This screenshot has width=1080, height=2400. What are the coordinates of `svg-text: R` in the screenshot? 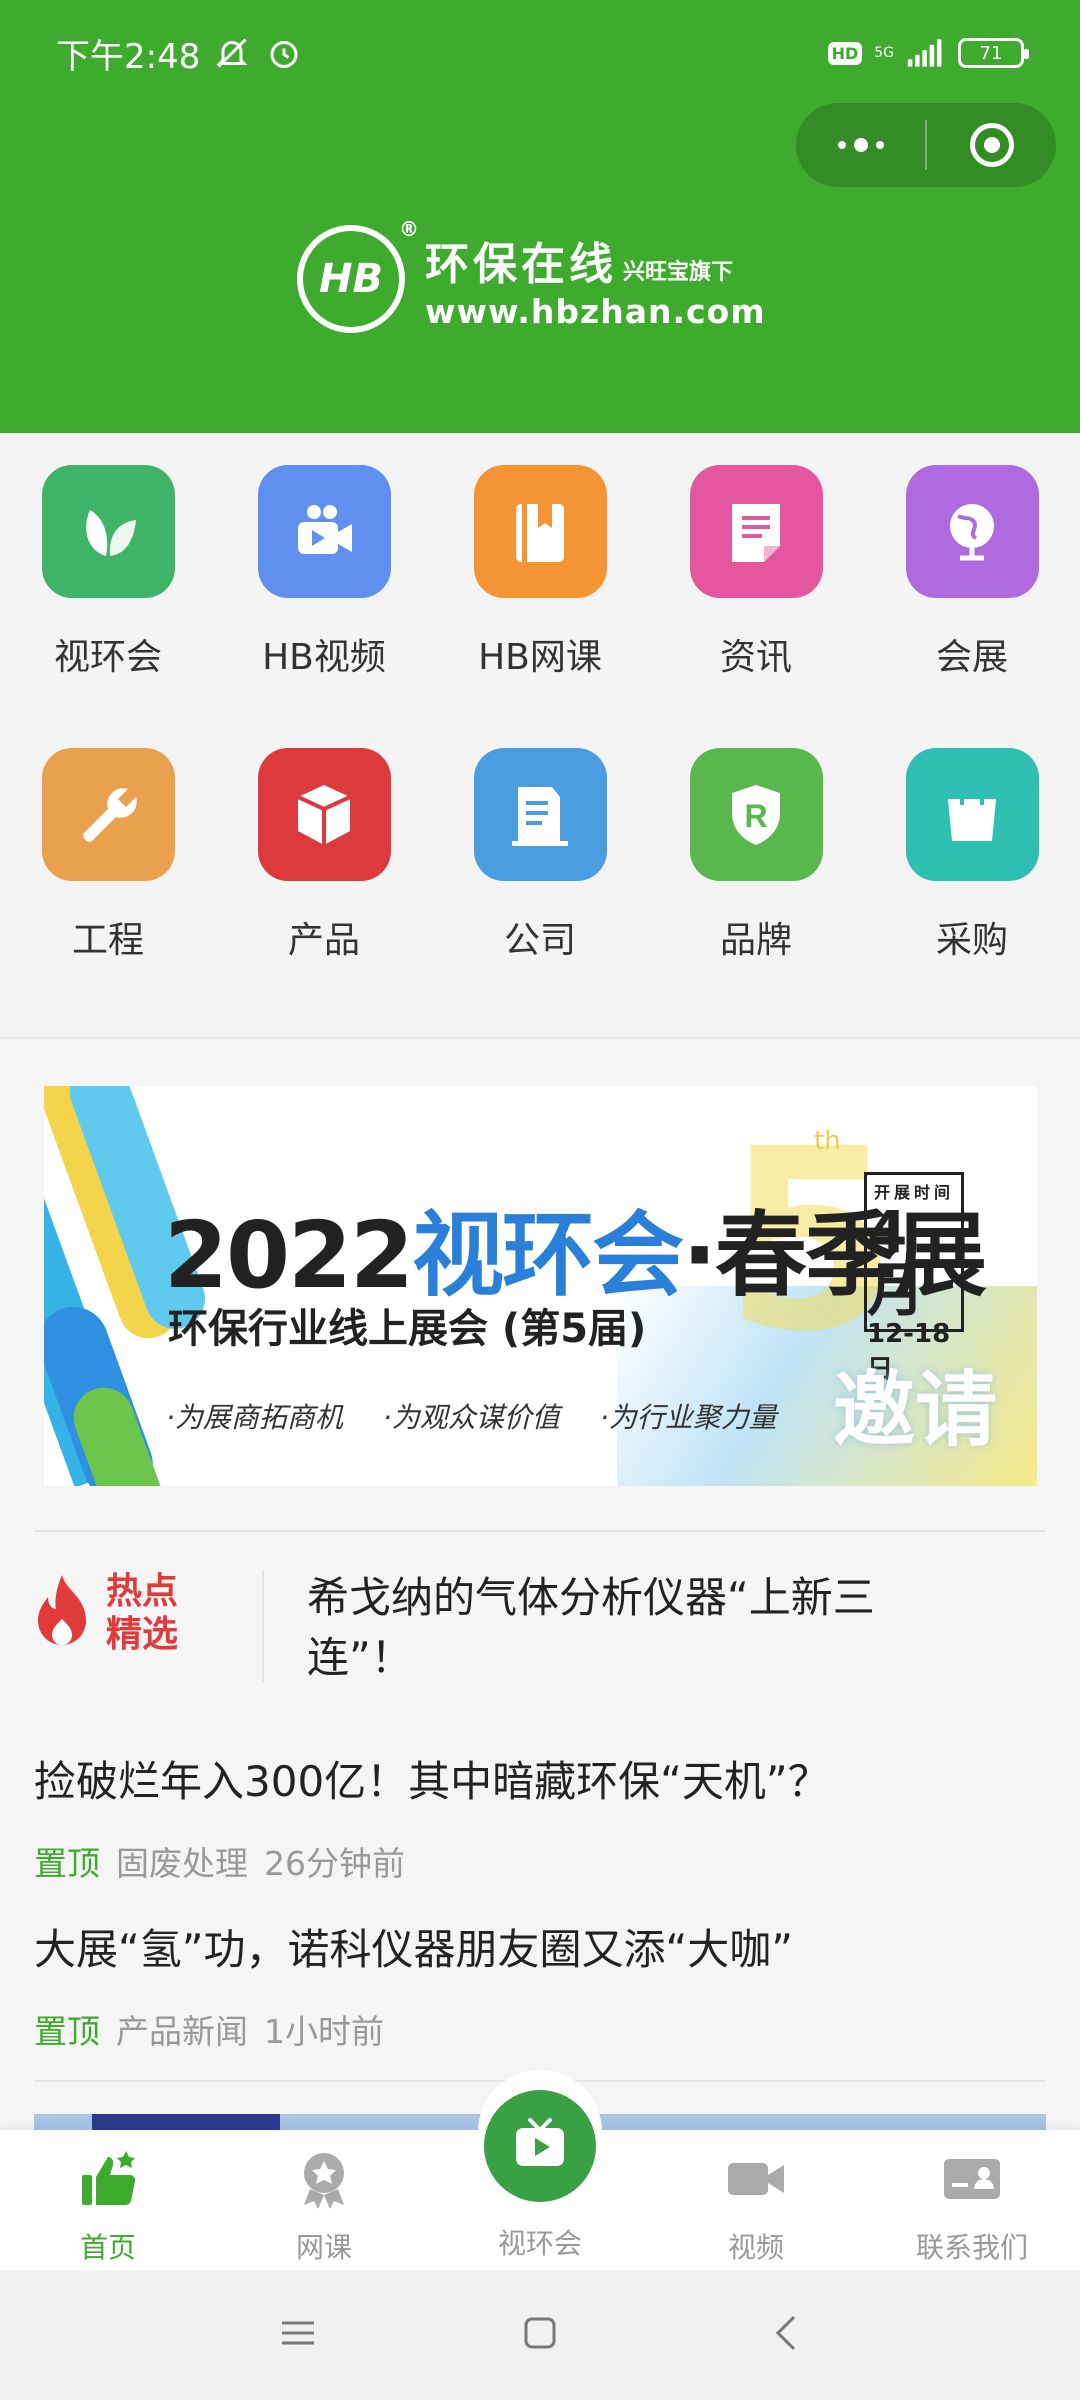 It's located at (755, 816).